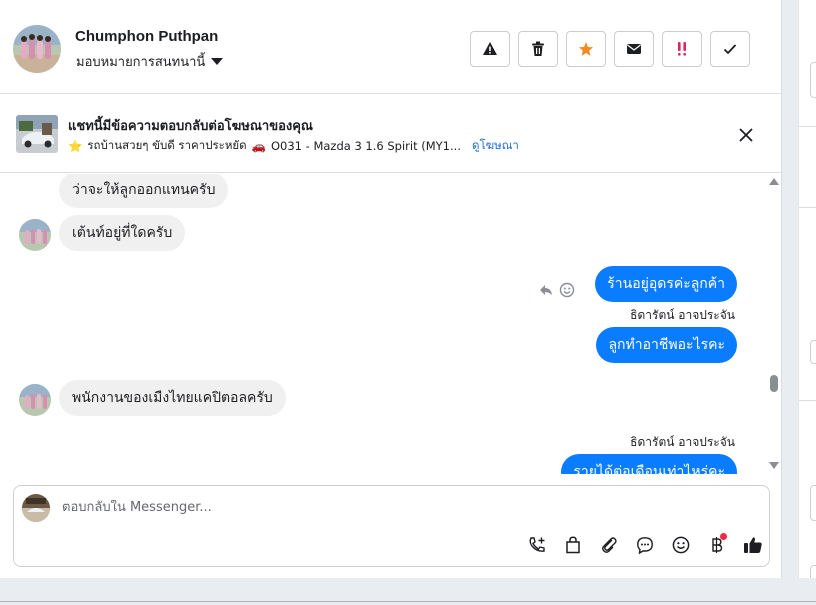 This screenshot has width=816, height=605. What do you see at coordinates (122, 233) in the screenshot?
I see `incoming-message: เต้นท์อยู่ที่ใดครับ` at bounding box center [122, 233].